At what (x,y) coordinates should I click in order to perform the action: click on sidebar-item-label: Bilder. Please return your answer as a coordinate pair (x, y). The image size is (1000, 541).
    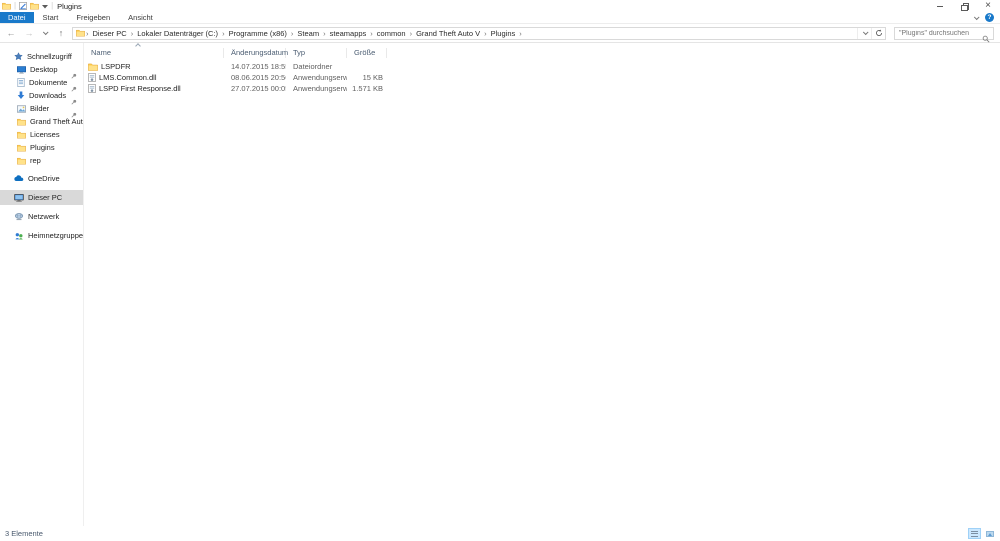
    Looking at the image, I should click on (40, 108).